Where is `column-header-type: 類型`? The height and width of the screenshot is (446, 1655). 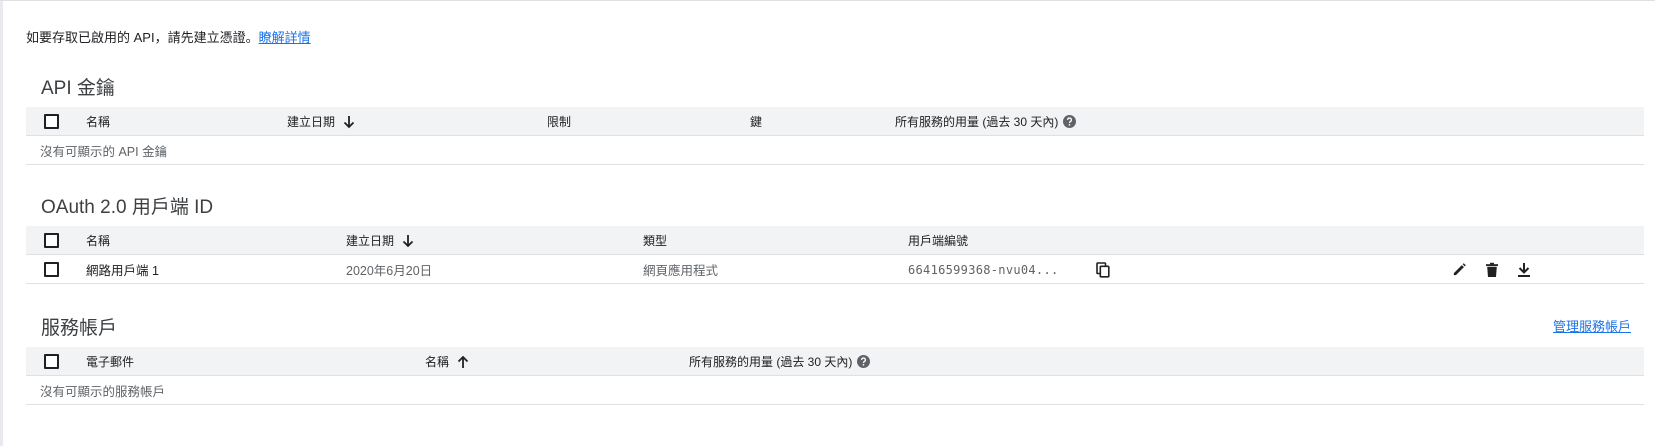 column-header-type: 類型 is located at coordinates (655, 240).